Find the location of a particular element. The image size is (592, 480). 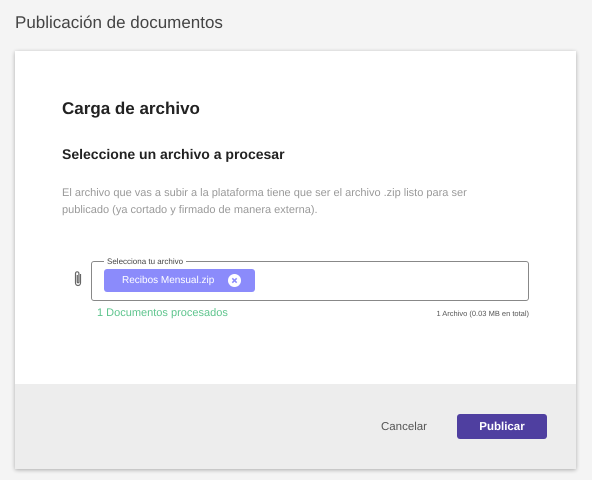

page-title: Publicación de documentos is located at coordinates (119, 23).